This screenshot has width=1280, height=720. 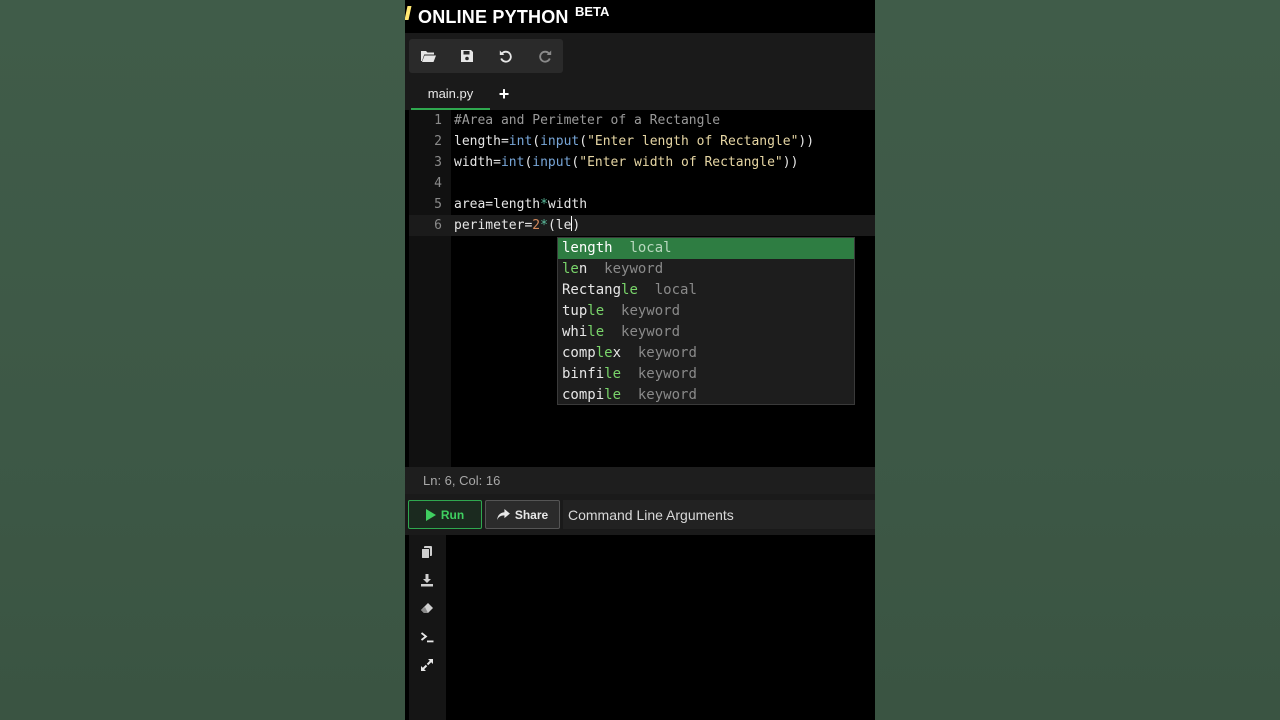 What do you see at coordinates (503, 514) in the screenshot?
I see `share-icon` at bounding box center [503, 514].